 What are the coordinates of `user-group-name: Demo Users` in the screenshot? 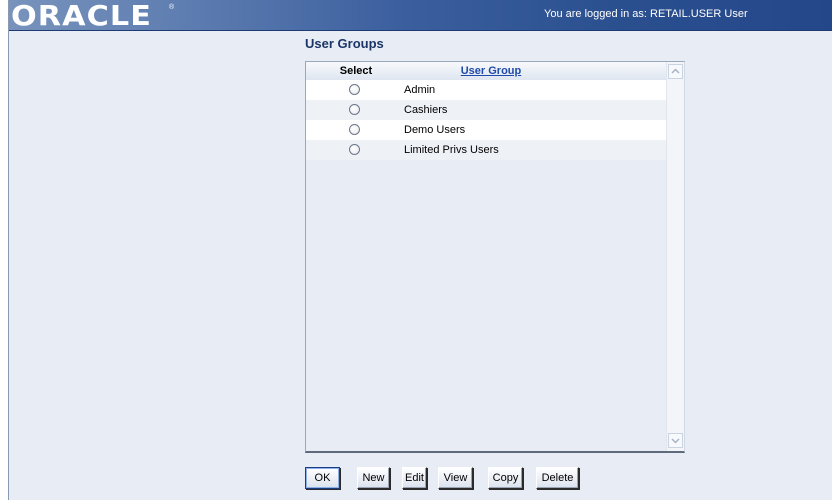 It's located at (435, 130).